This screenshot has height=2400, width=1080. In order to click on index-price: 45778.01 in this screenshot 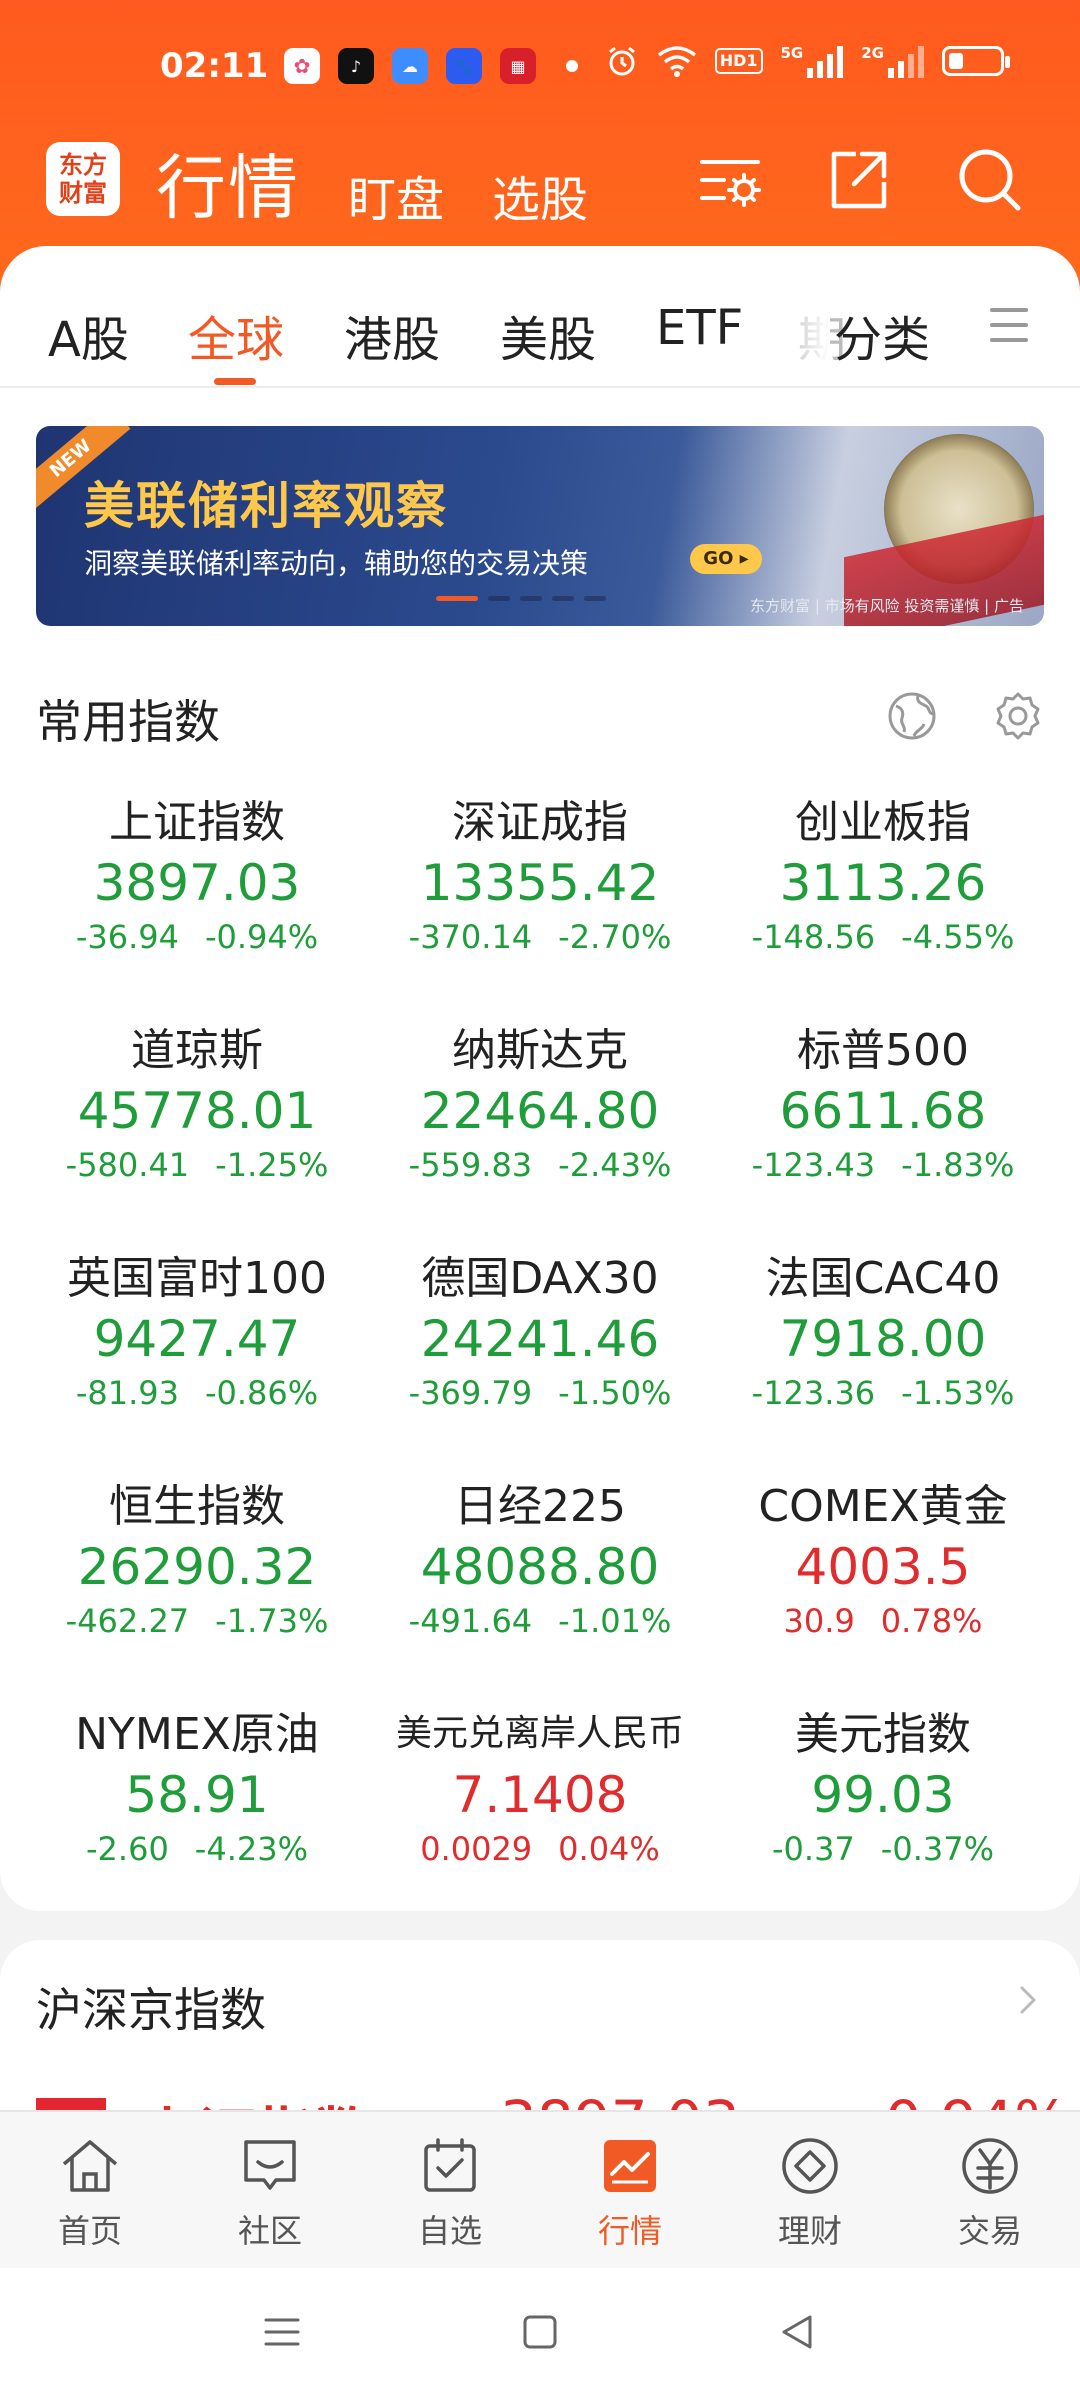, I will do `click(197, 1111)`.